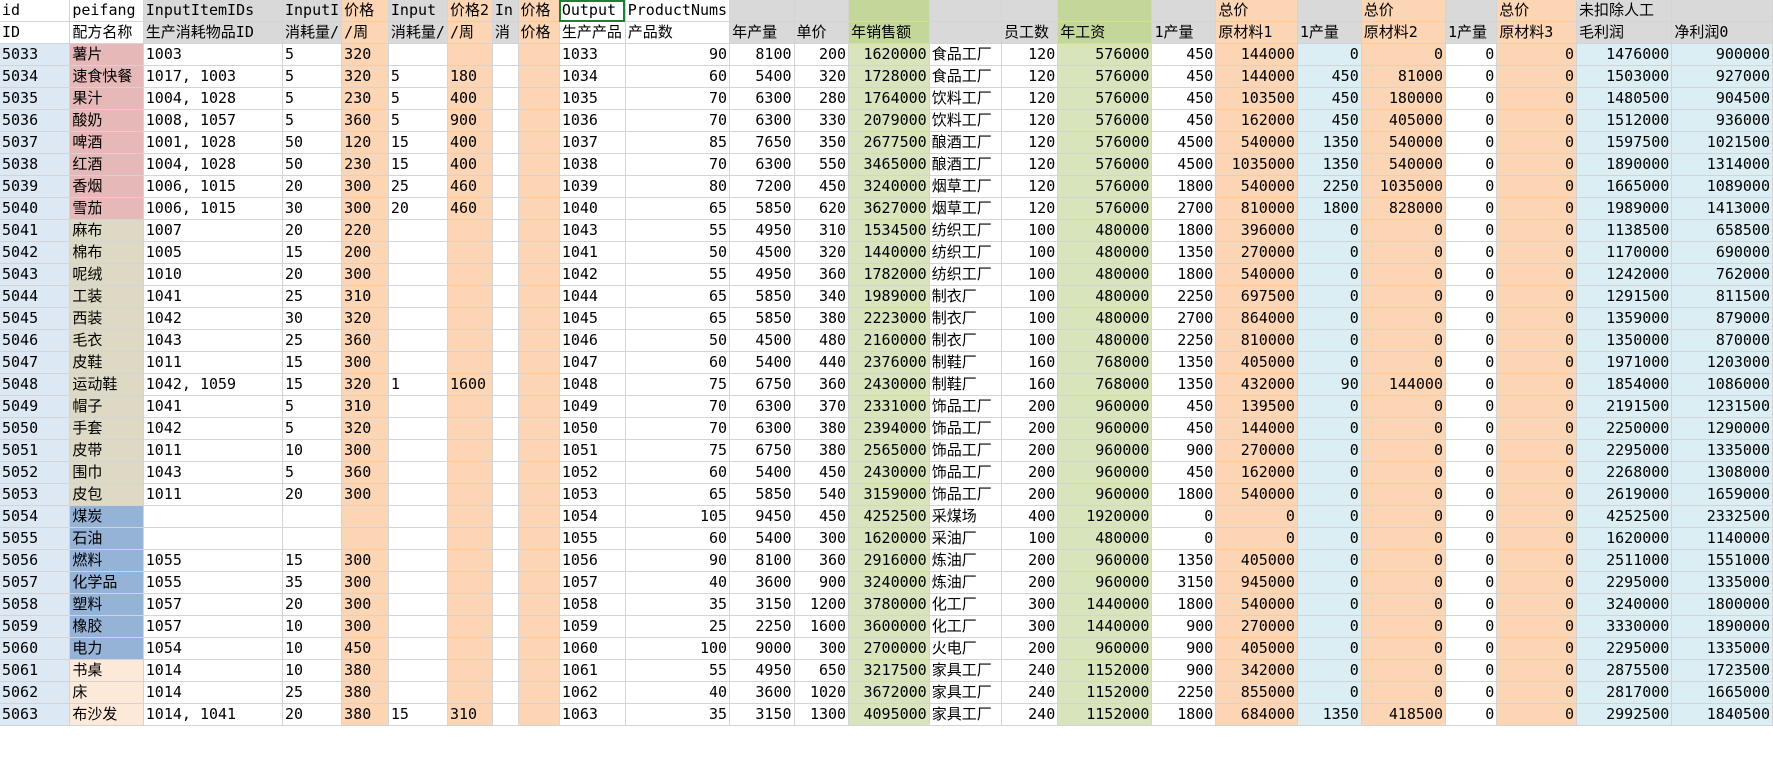  Describe the element at coordinates (312, 230) in the screenshot. I see `data-cell: 20` at that location.